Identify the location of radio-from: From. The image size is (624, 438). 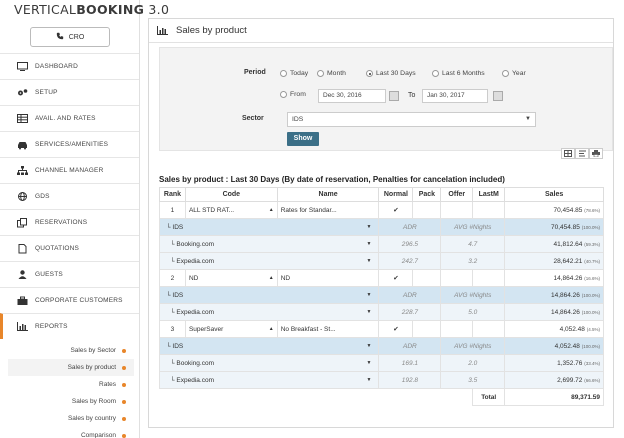
(293, 94).